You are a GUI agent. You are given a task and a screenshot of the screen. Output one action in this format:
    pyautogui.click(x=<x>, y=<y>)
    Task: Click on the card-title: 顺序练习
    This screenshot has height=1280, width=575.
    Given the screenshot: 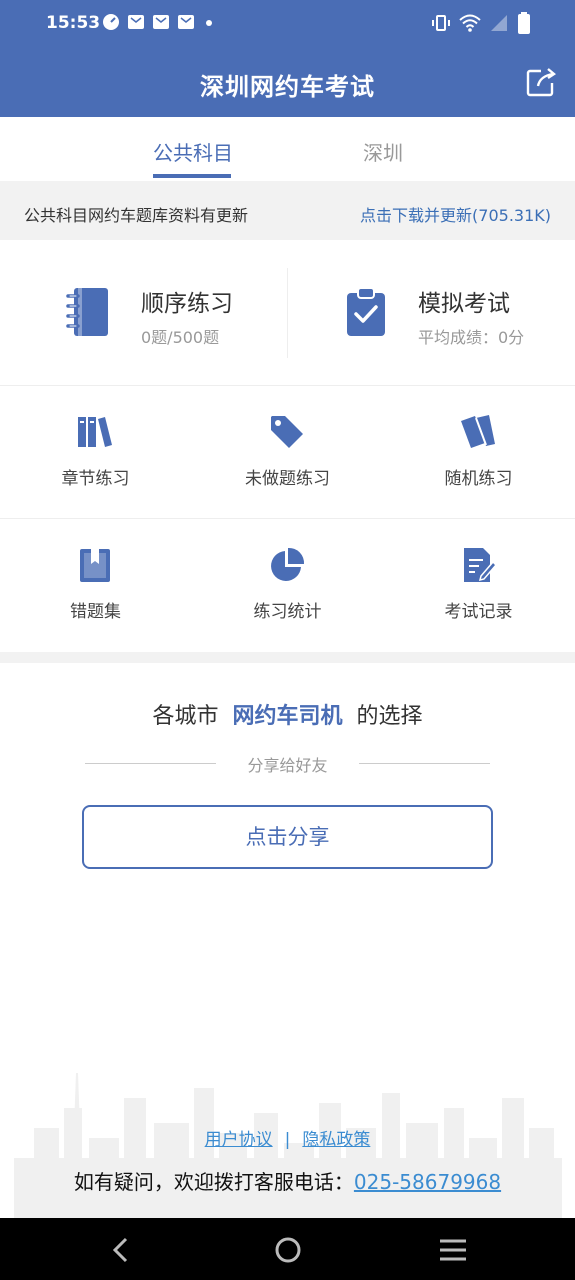 What is the action you would take?
    pyautogui.click(x=187, y=304)
    